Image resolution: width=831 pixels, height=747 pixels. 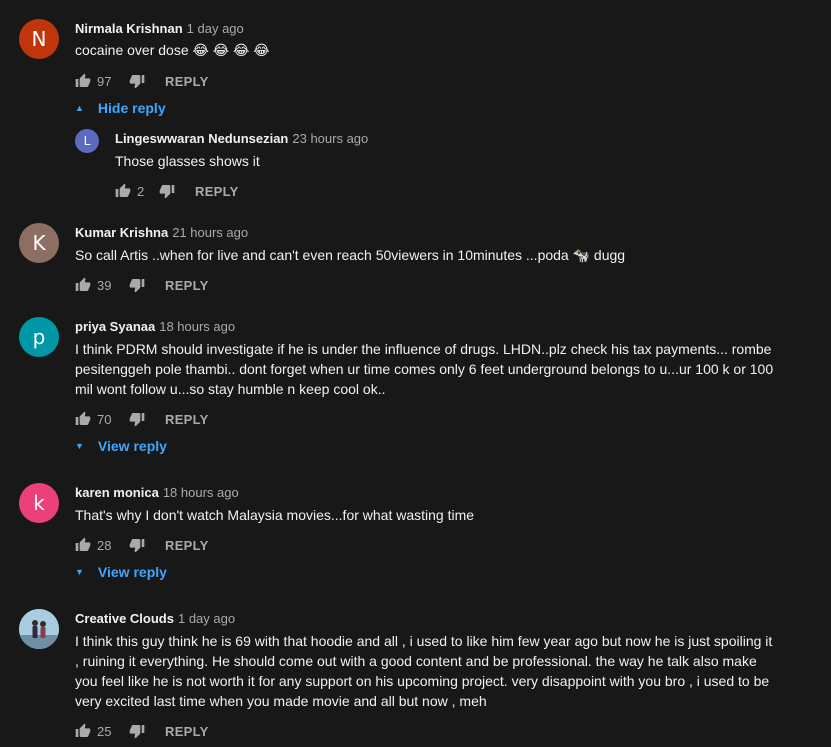 I want to click on caret-up-icon: ▲, so click(x=79, y=108).